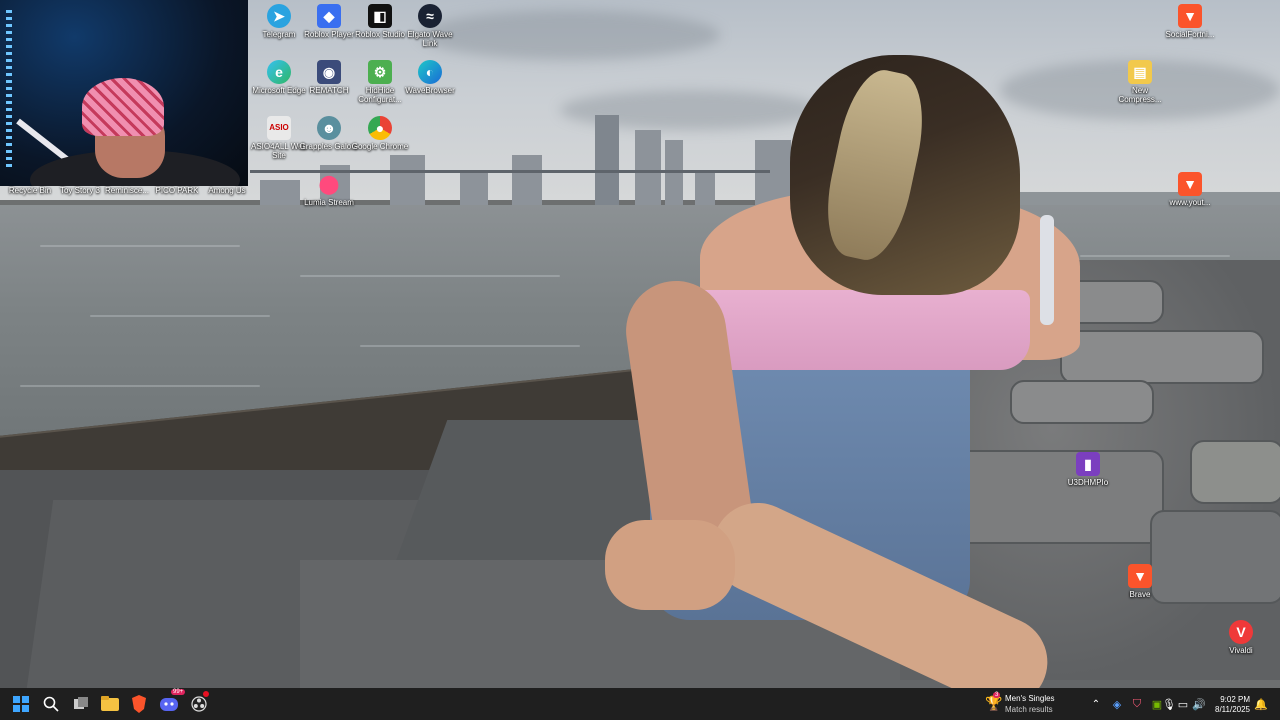  I want to click on taskbar-app-file-explorer, so click(110, 704).